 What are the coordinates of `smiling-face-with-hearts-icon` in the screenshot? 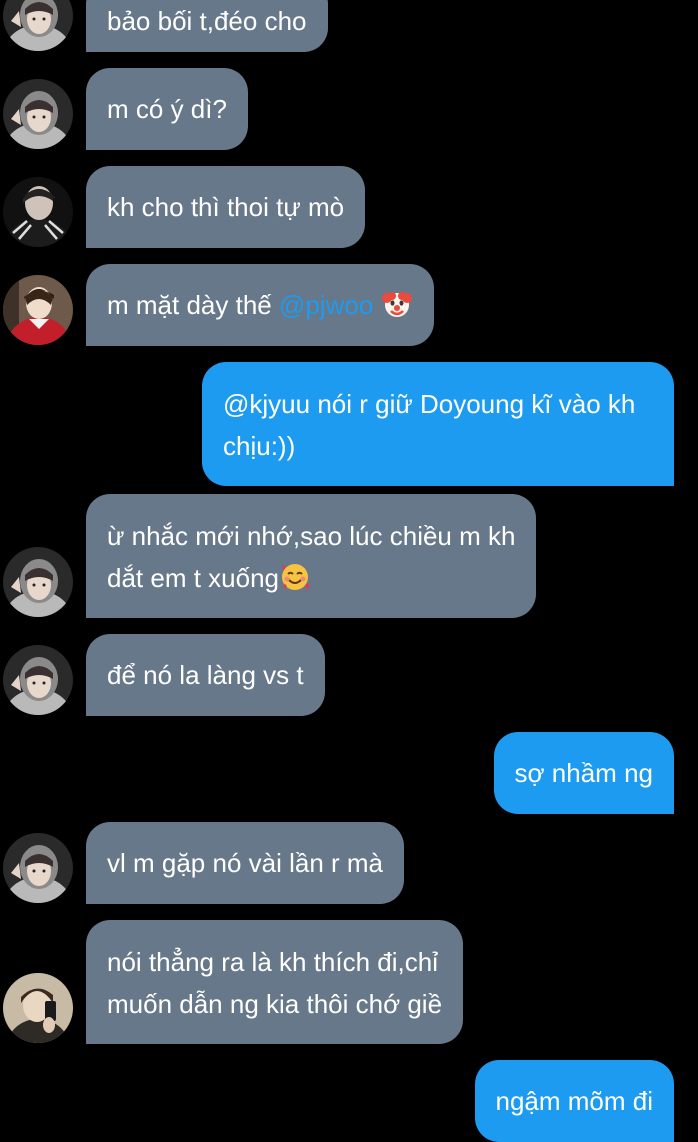 It's located at (295, 577).